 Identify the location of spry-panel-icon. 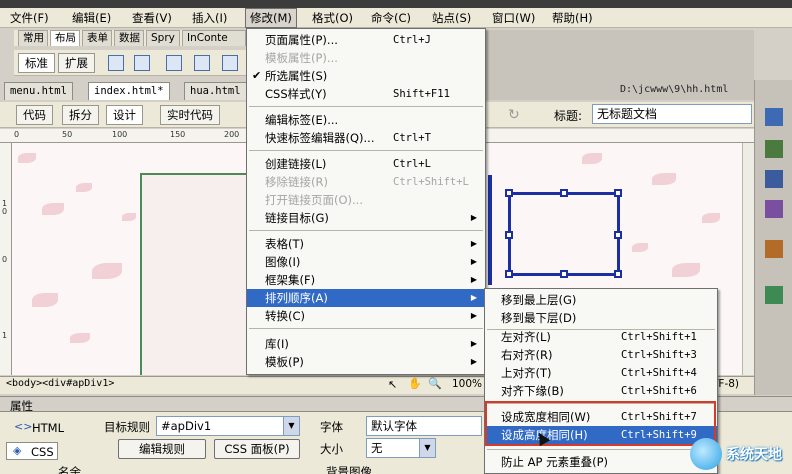
(230, 63).